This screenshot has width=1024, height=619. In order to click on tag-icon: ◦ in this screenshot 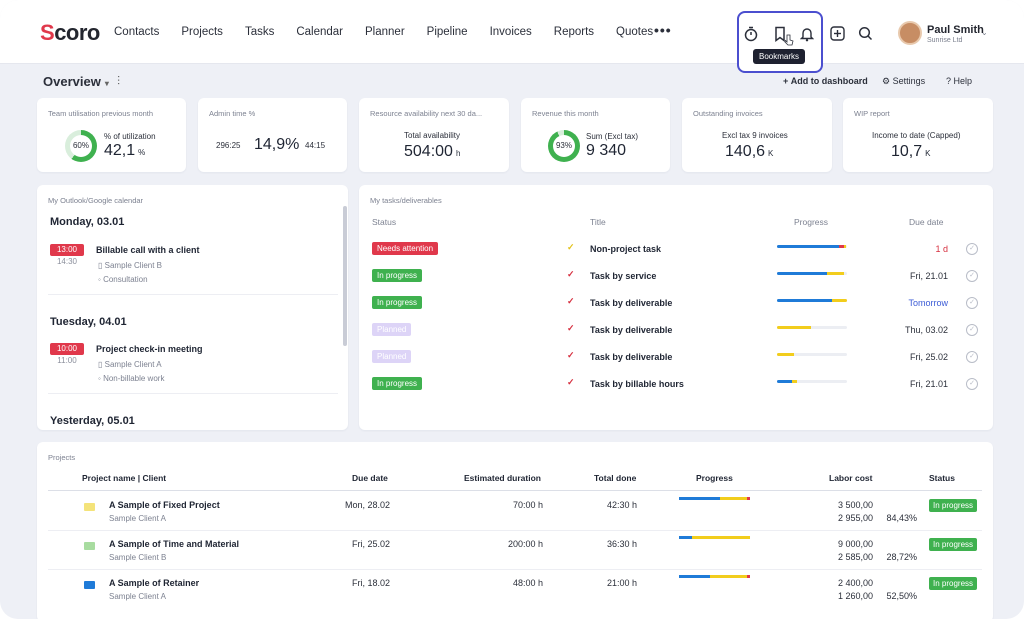, I will do `click(99, 279)`.